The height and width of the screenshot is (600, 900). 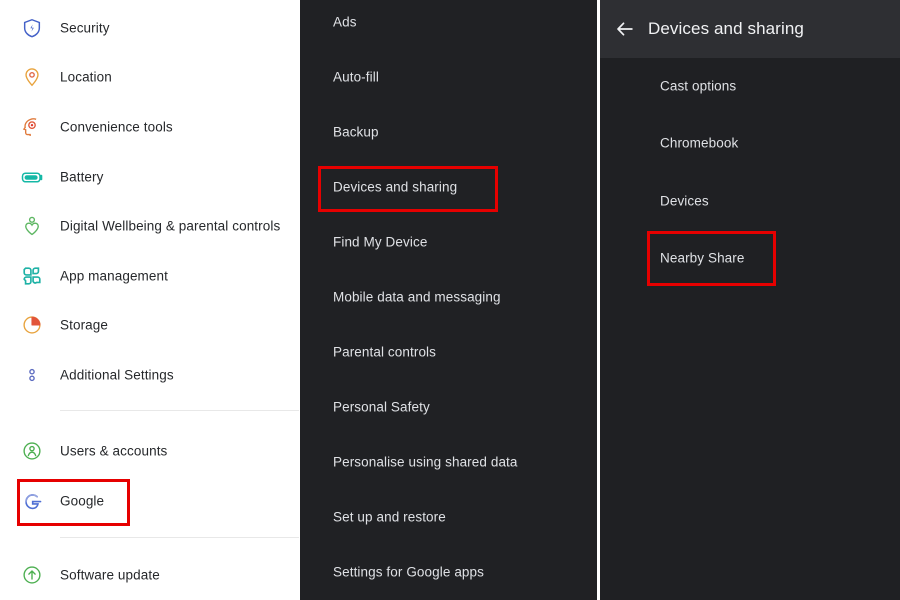 I want to click on google-item-label: Mobile data and messaging, so click(x=417, y=297).